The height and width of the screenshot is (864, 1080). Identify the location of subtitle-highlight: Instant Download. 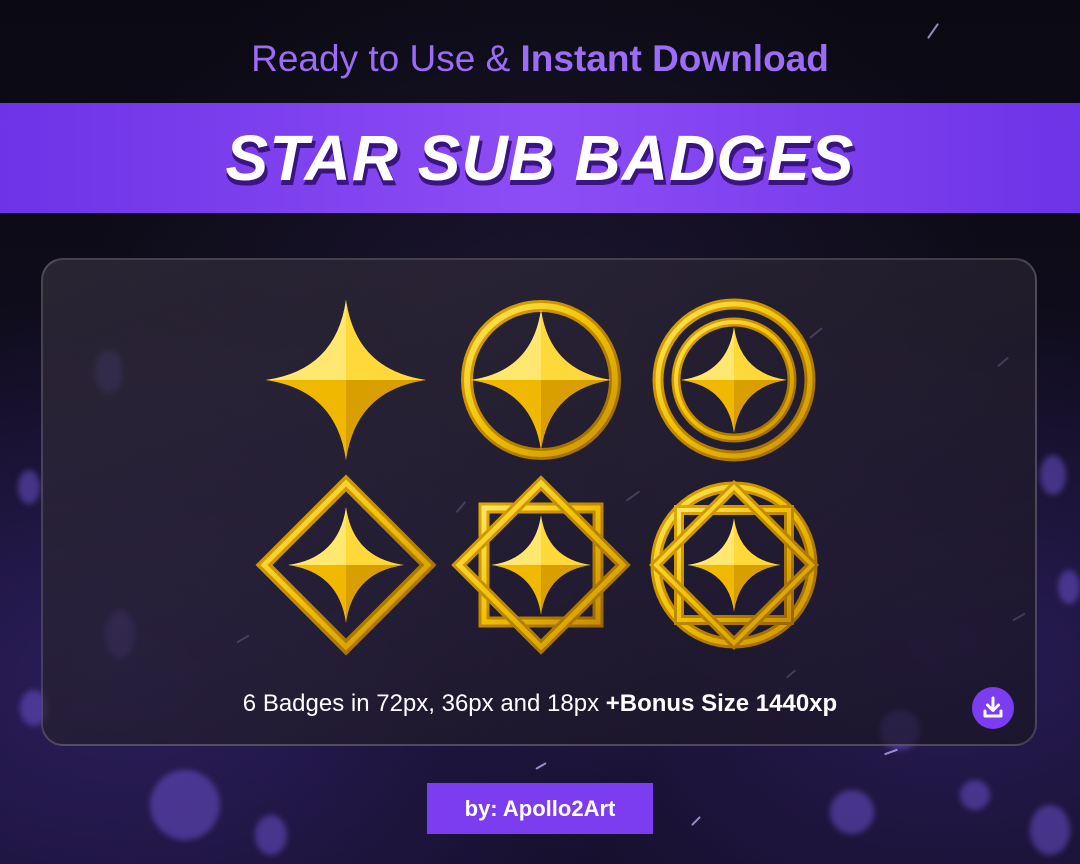
(674, 58).